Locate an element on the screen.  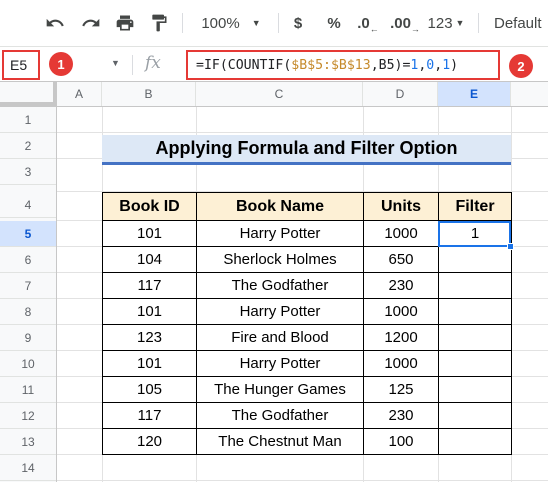
row-header: 10 is located at coordinates (28, 364).